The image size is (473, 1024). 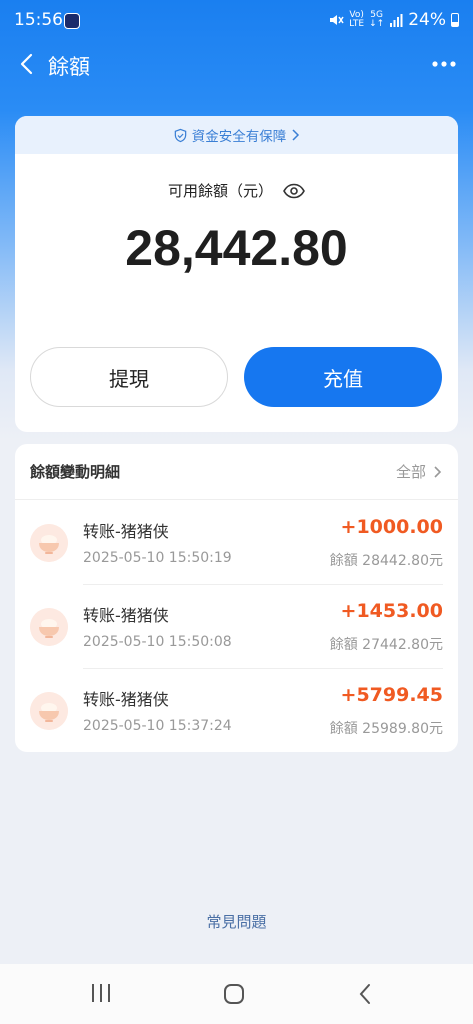 I want to click on mute-icon, so click(x=337, y=20).